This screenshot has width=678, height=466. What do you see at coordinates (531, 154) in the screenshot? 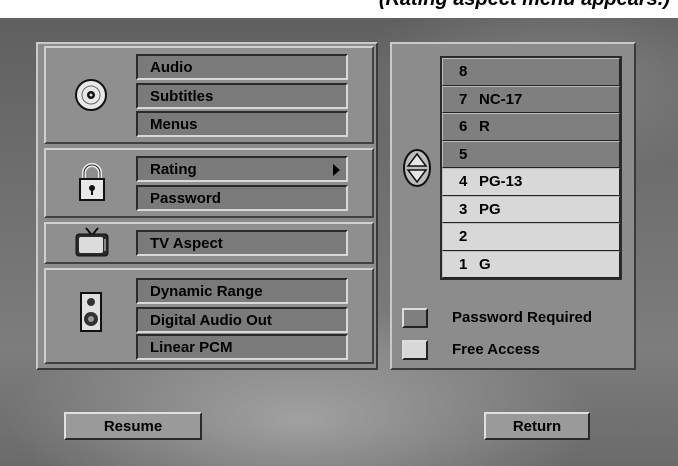
I see `rating-row: 5` at bounding box center [531, 154].